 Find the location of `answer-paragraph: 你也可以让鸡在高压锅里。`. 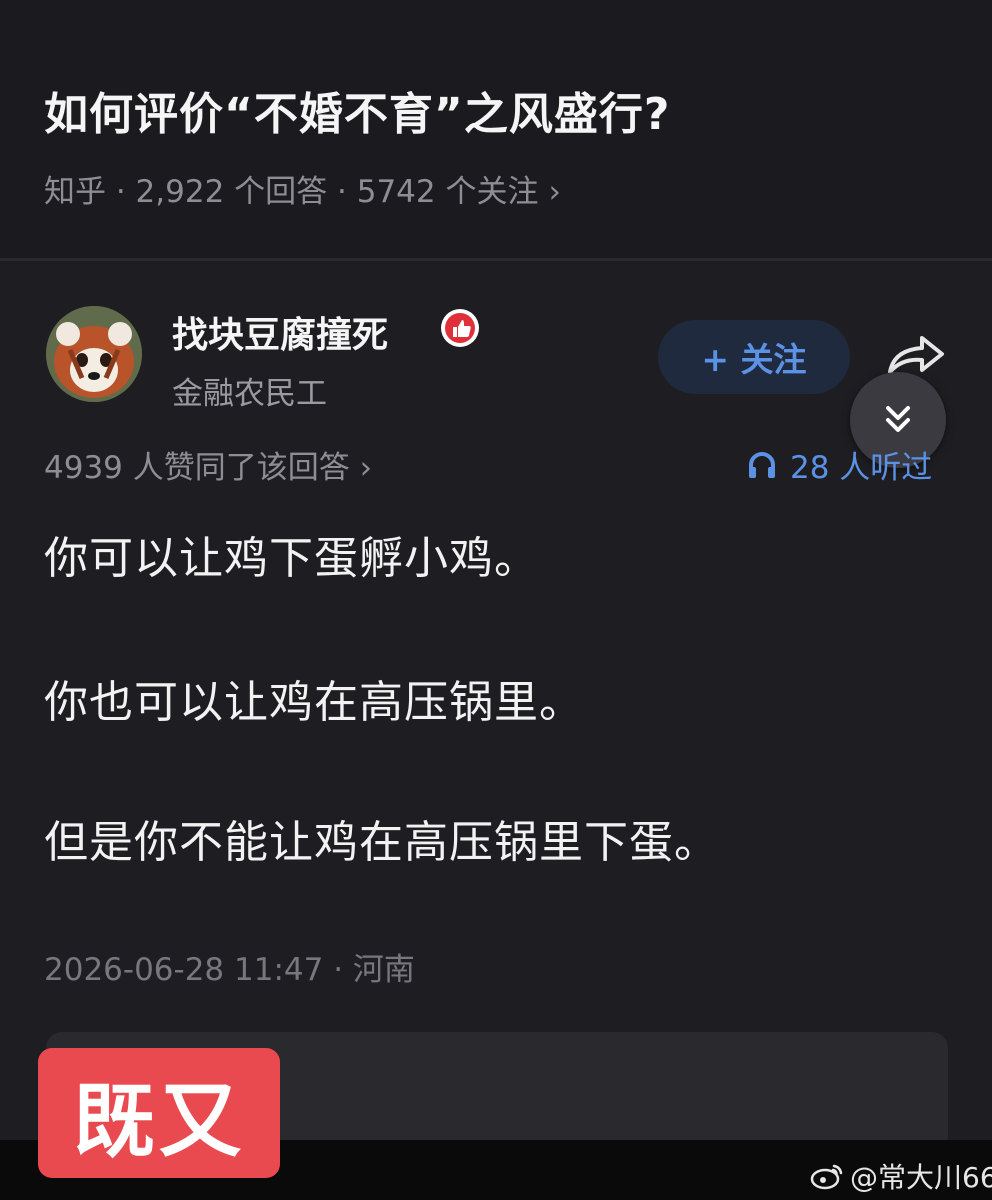

answer-paragraph: 你也可以让鸡在高压锅里。 is located at coordinates (314, 702).